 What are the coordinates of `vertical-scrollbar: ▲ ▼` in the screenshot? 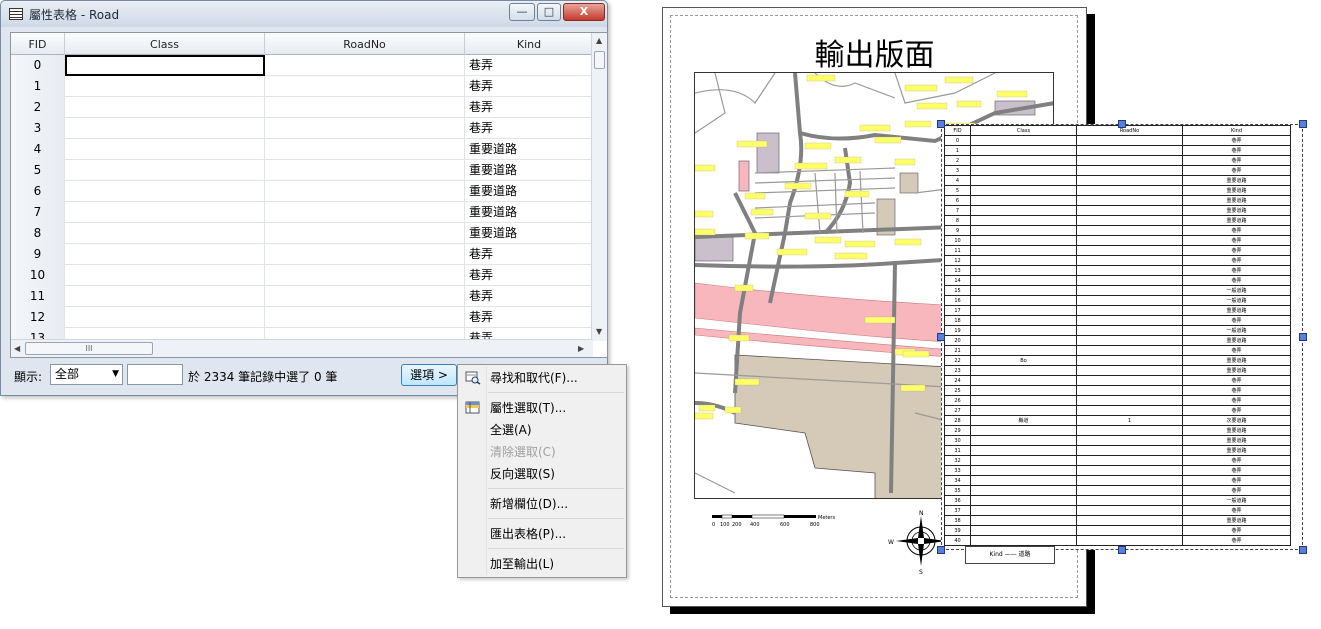 It's located at (599, 187).